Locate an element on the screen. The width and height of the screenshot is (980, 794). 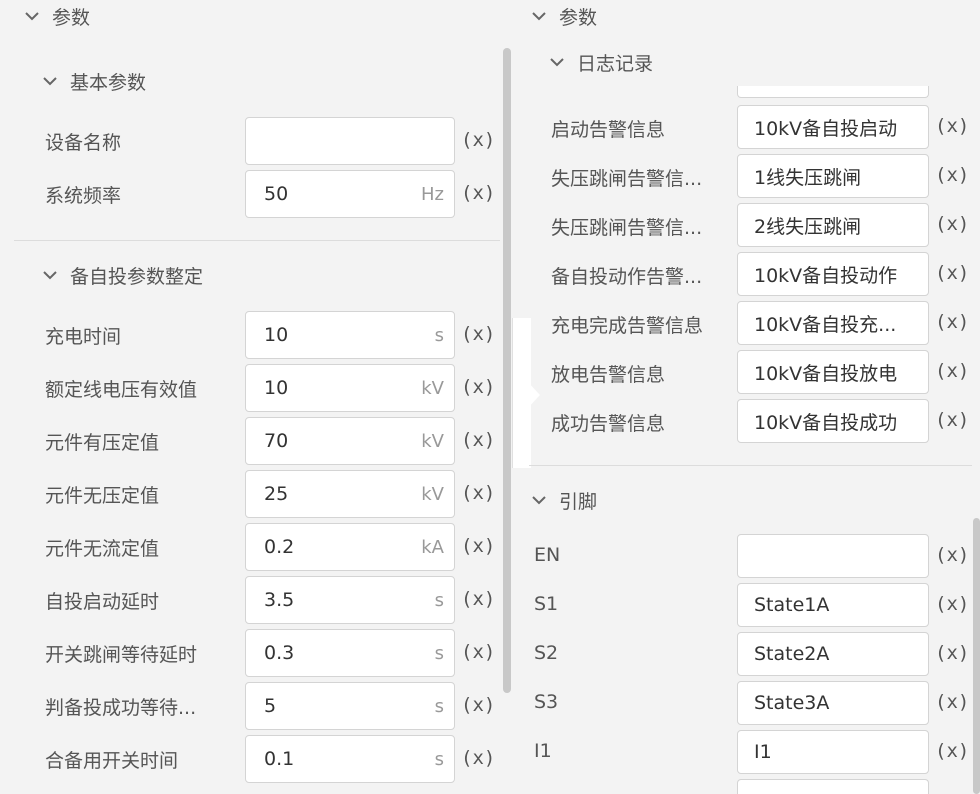
param-unit: kV is located at coordinates (432, 494).